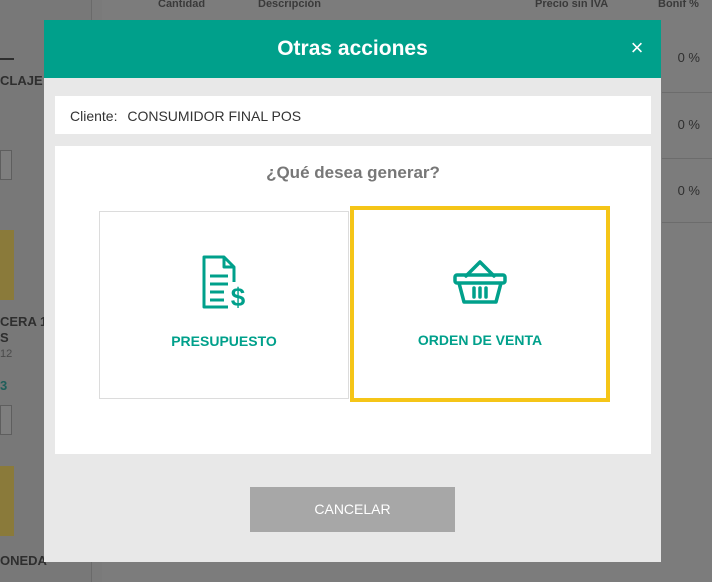 This screenshot has height=582, width=712. I want to click on client-value: CONSUMIDOR FINAL POS, so click(214, 116).